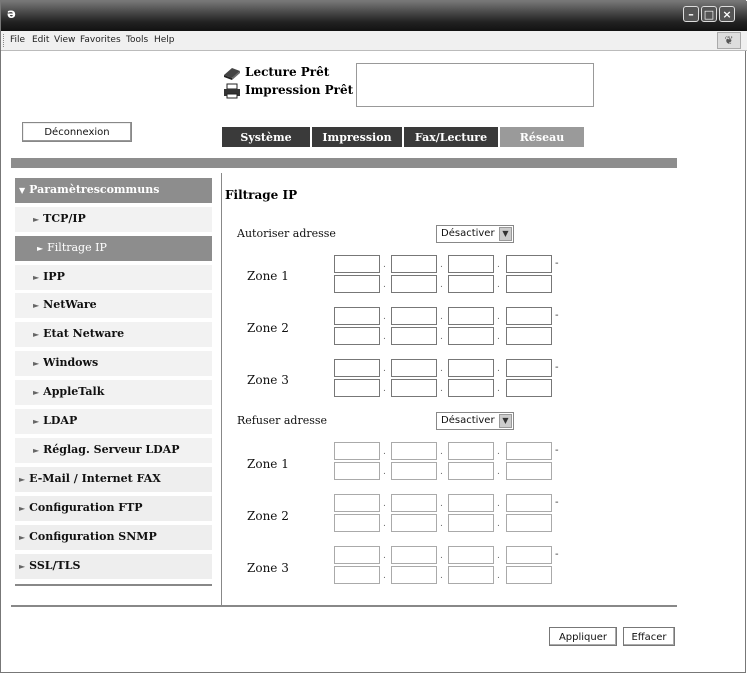 This screenshot has height=675, width=748. Describe the element at coordinates (357, 137) in the screenshot. I see `tab-impression: Impression` at that location.